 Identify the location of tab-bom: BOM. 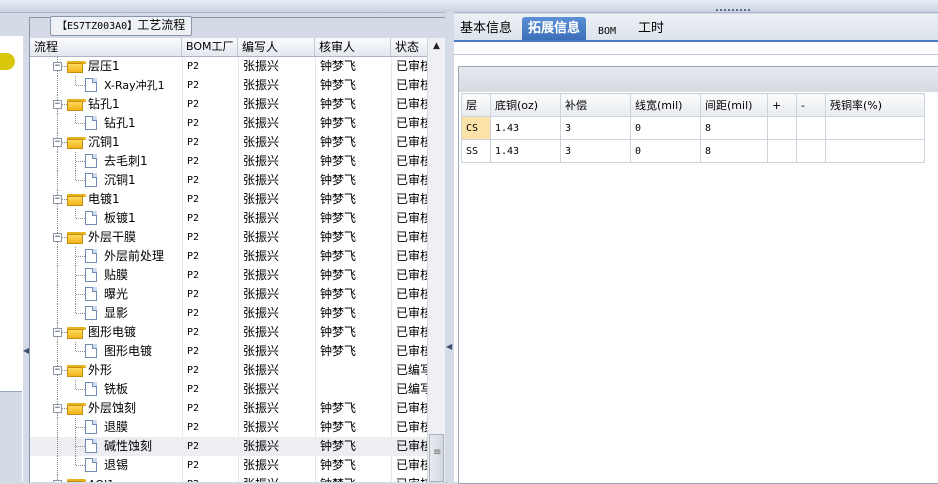
(607, 31).